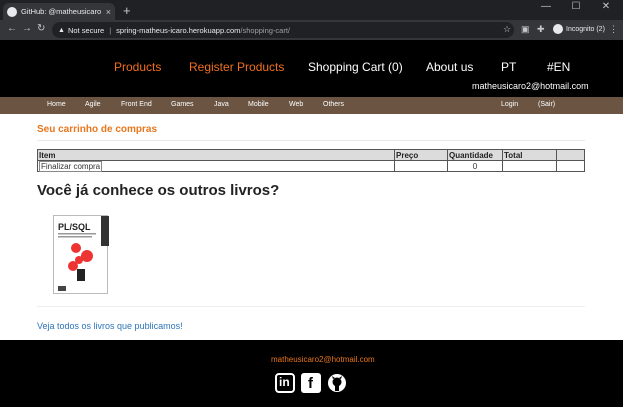  Describe the element at coordinates (585, 29) in the screenshot. I see `incognito-label: Incognito (2)` at that location.